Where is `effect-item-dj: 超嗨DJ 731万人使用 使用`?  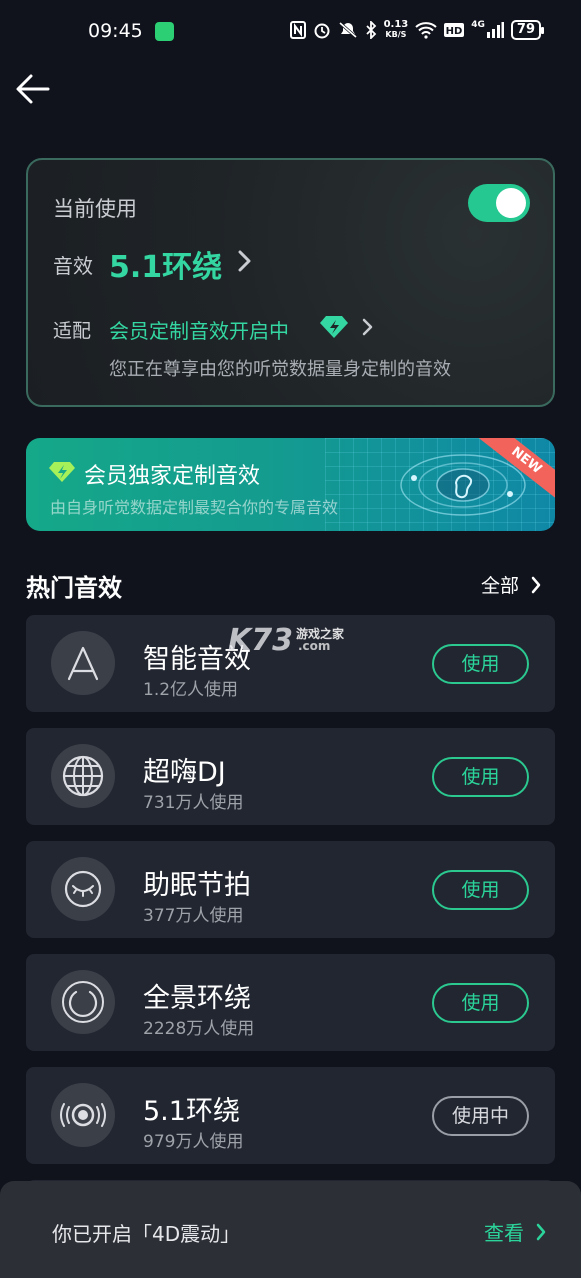 effect-item-dj: 超嗨DJ 731万人使用 使用 is located at coordinates (290, 776).